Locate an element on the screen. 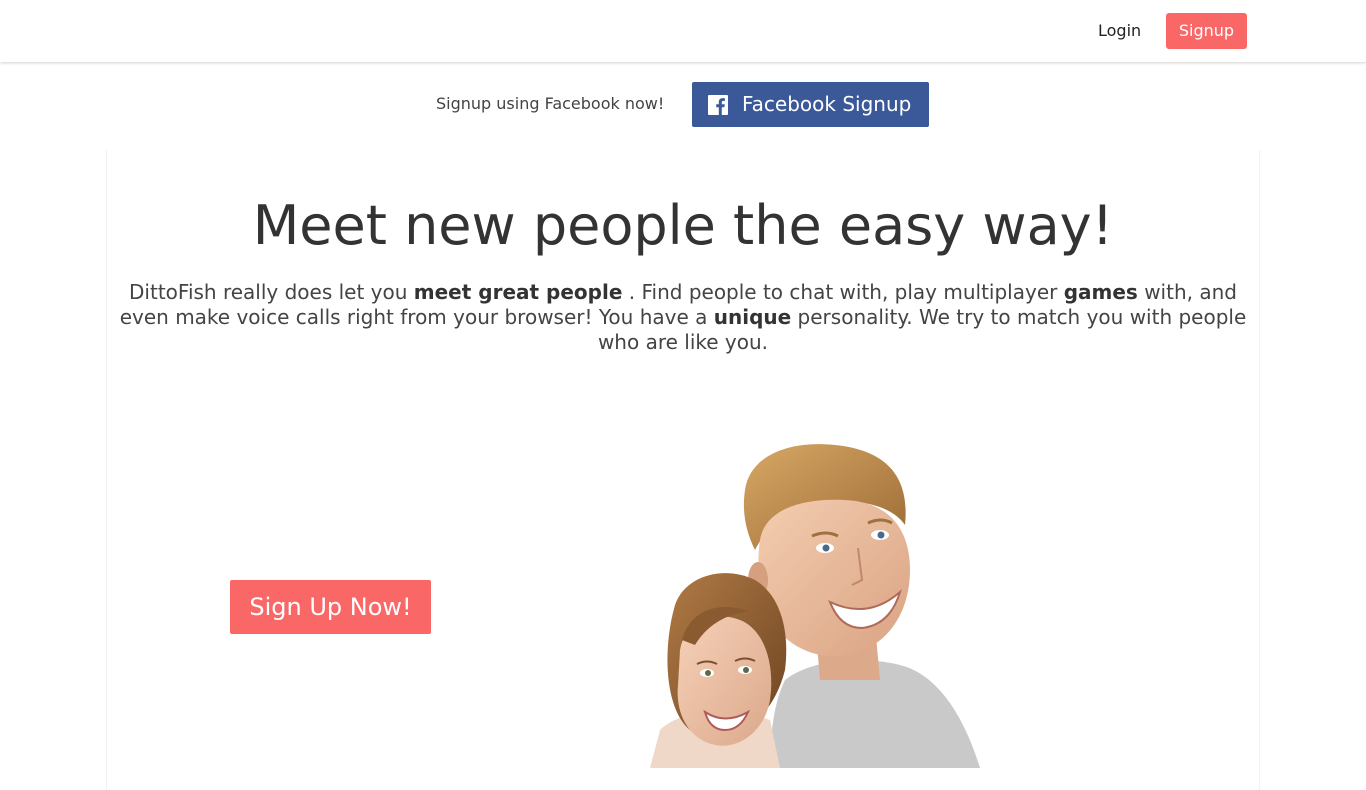 This screenshot has height=790, width=1366. intro-emphasis: games is located at coordinates (1100, 292).